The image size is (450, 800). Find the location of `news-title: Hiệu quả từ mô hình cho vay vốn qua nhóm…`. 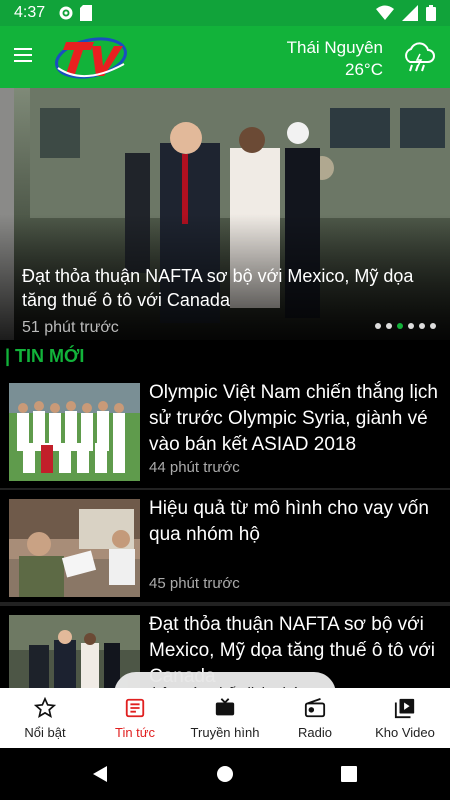

news-title: Hiệu quả từ mô hình cho vay vốn qua nhóm… is located at coordinates (297, 522).